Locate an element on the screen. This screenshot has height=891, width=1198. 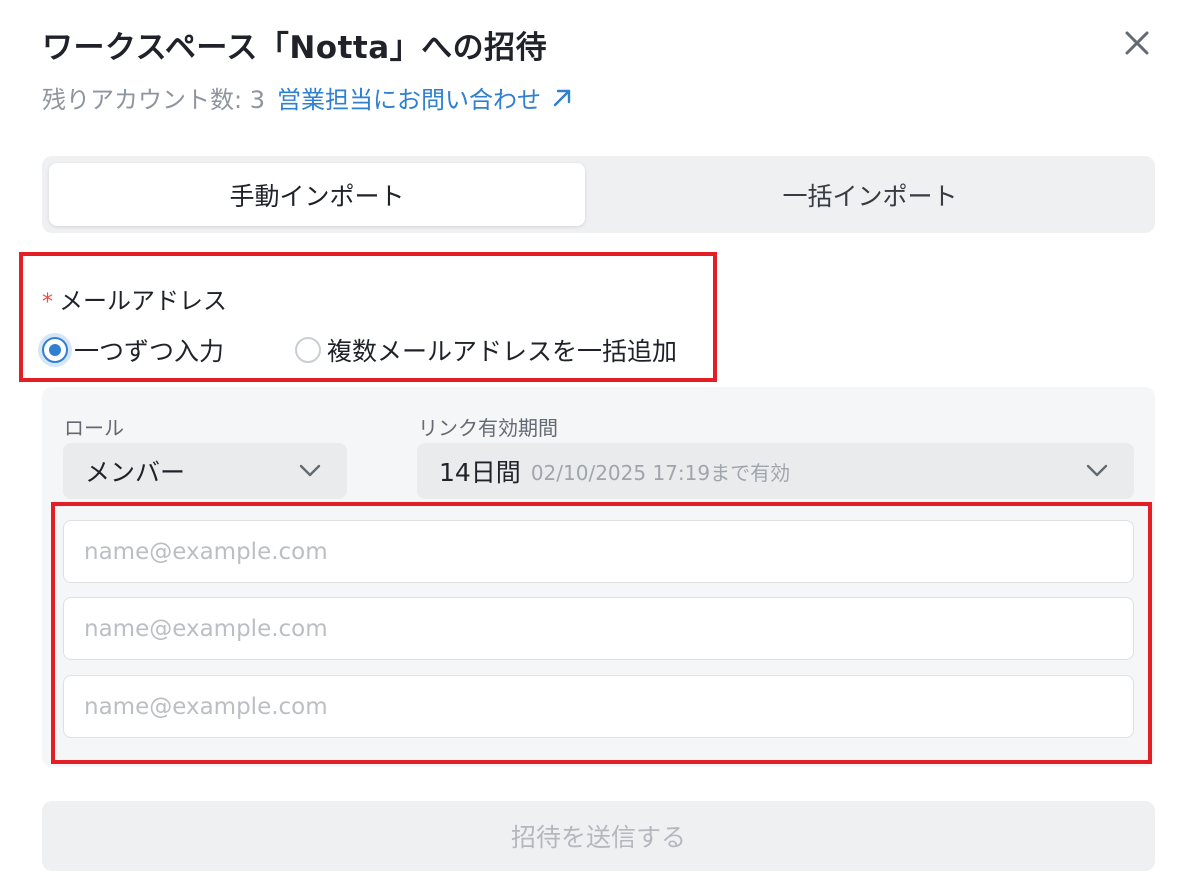
account-info: 残りアカウント数: 3 営業担当にお問い合わせ is located at coordinates (307, 97).